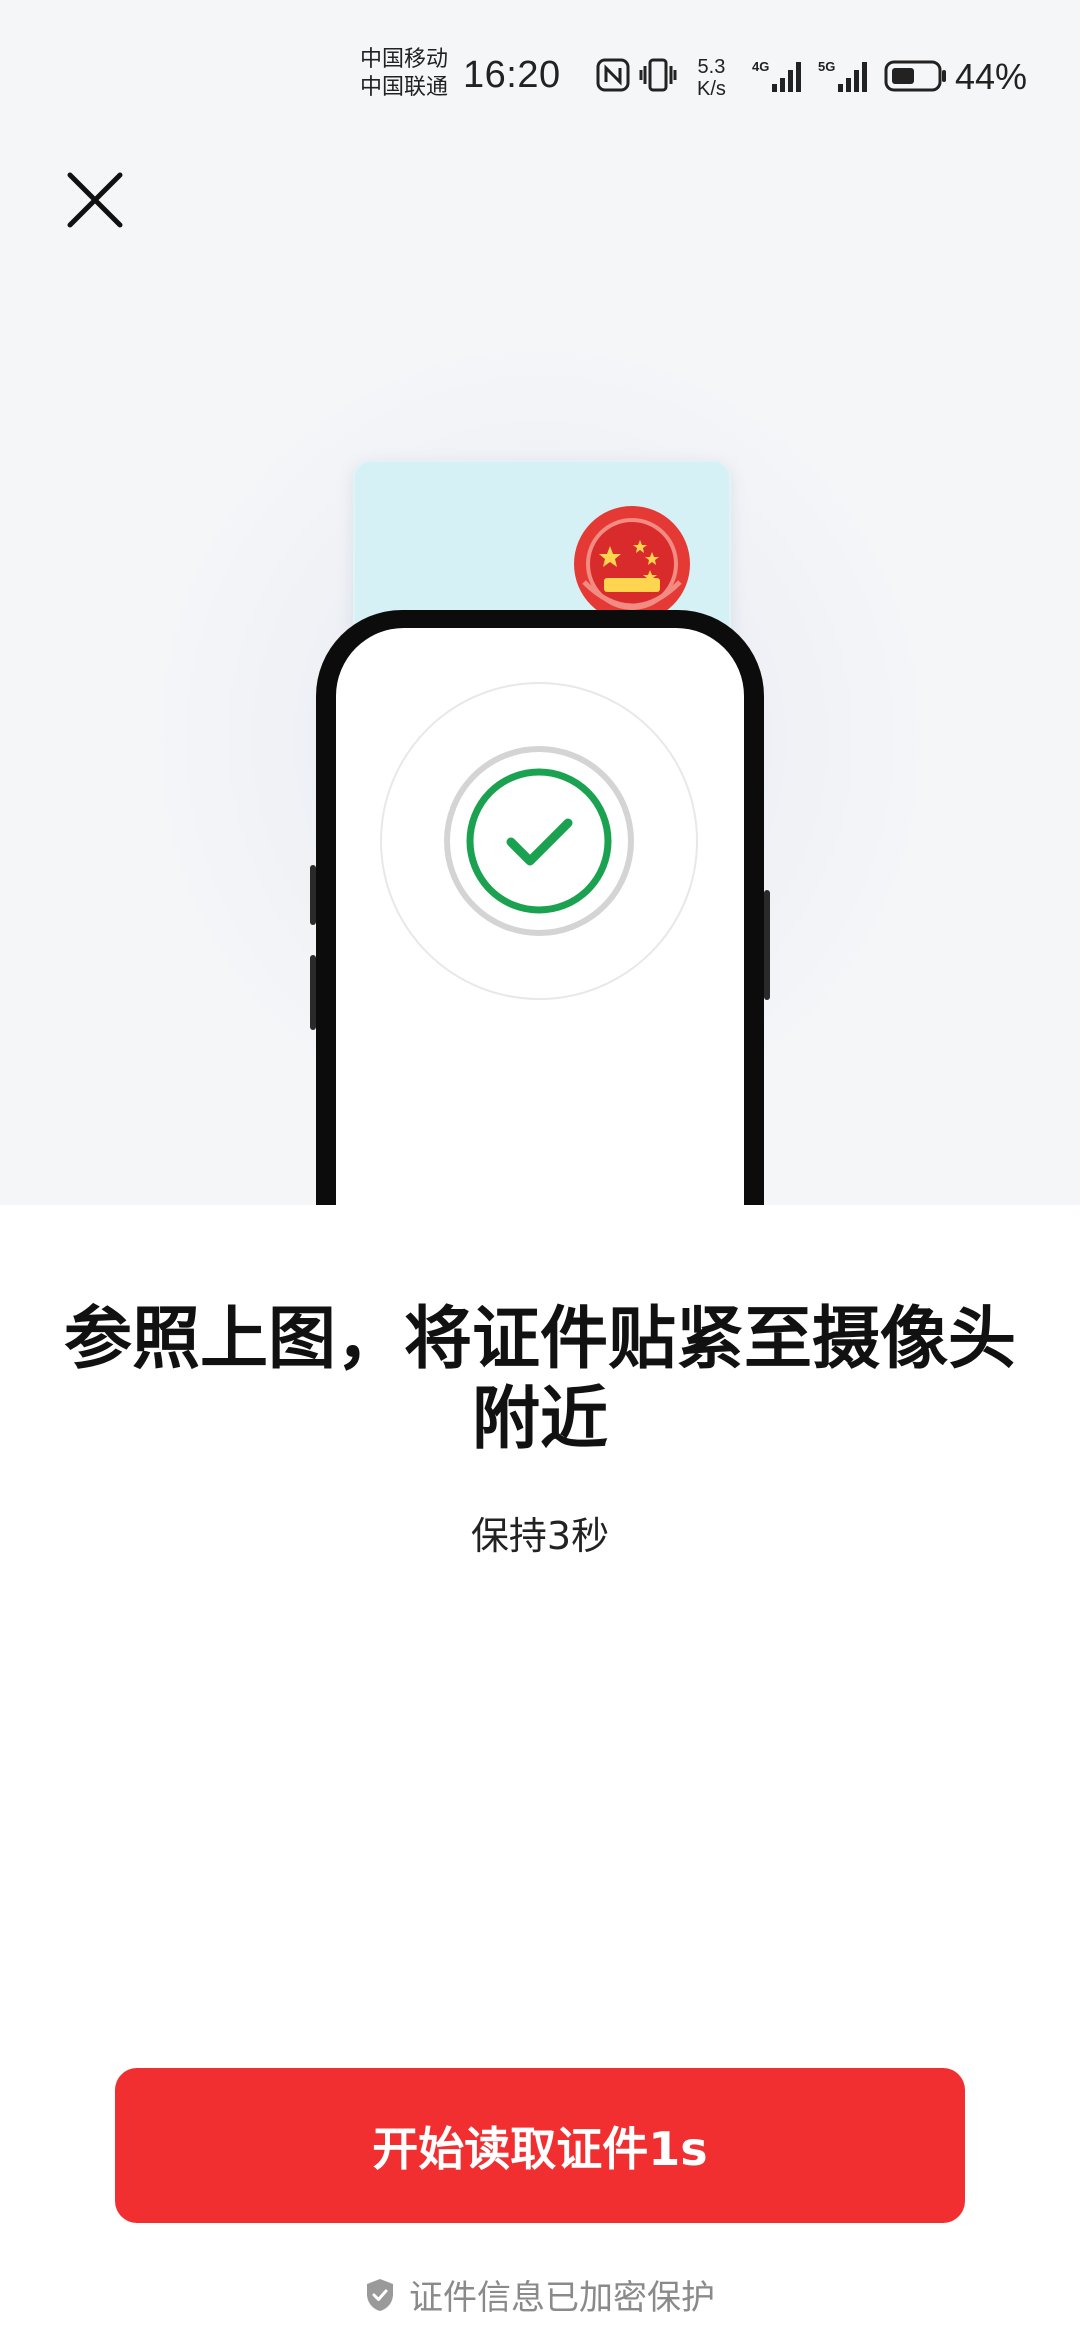  What do you see at coordinates (613, 75) in the screenshot?
I see `nfc-icon` at bounding box center [613, 75].